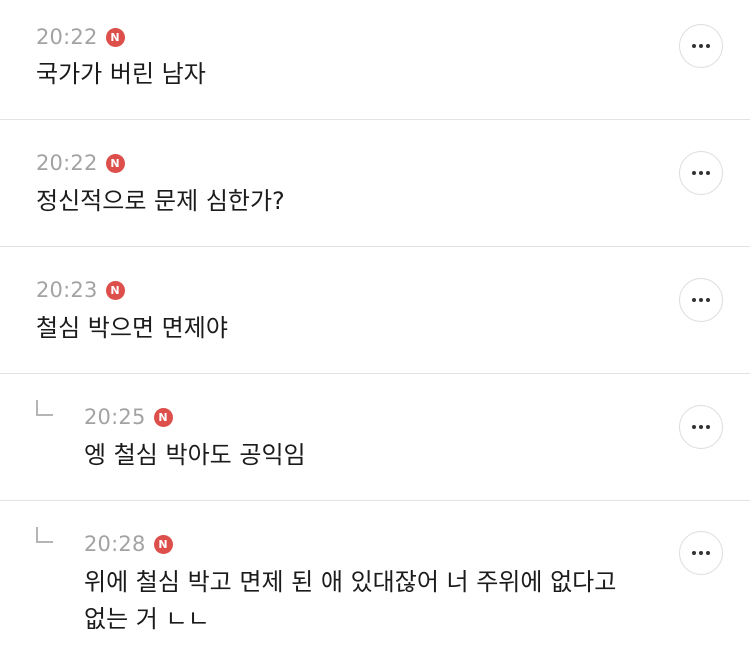  I want to click on comment-time: 20:25, so click(115, 417).